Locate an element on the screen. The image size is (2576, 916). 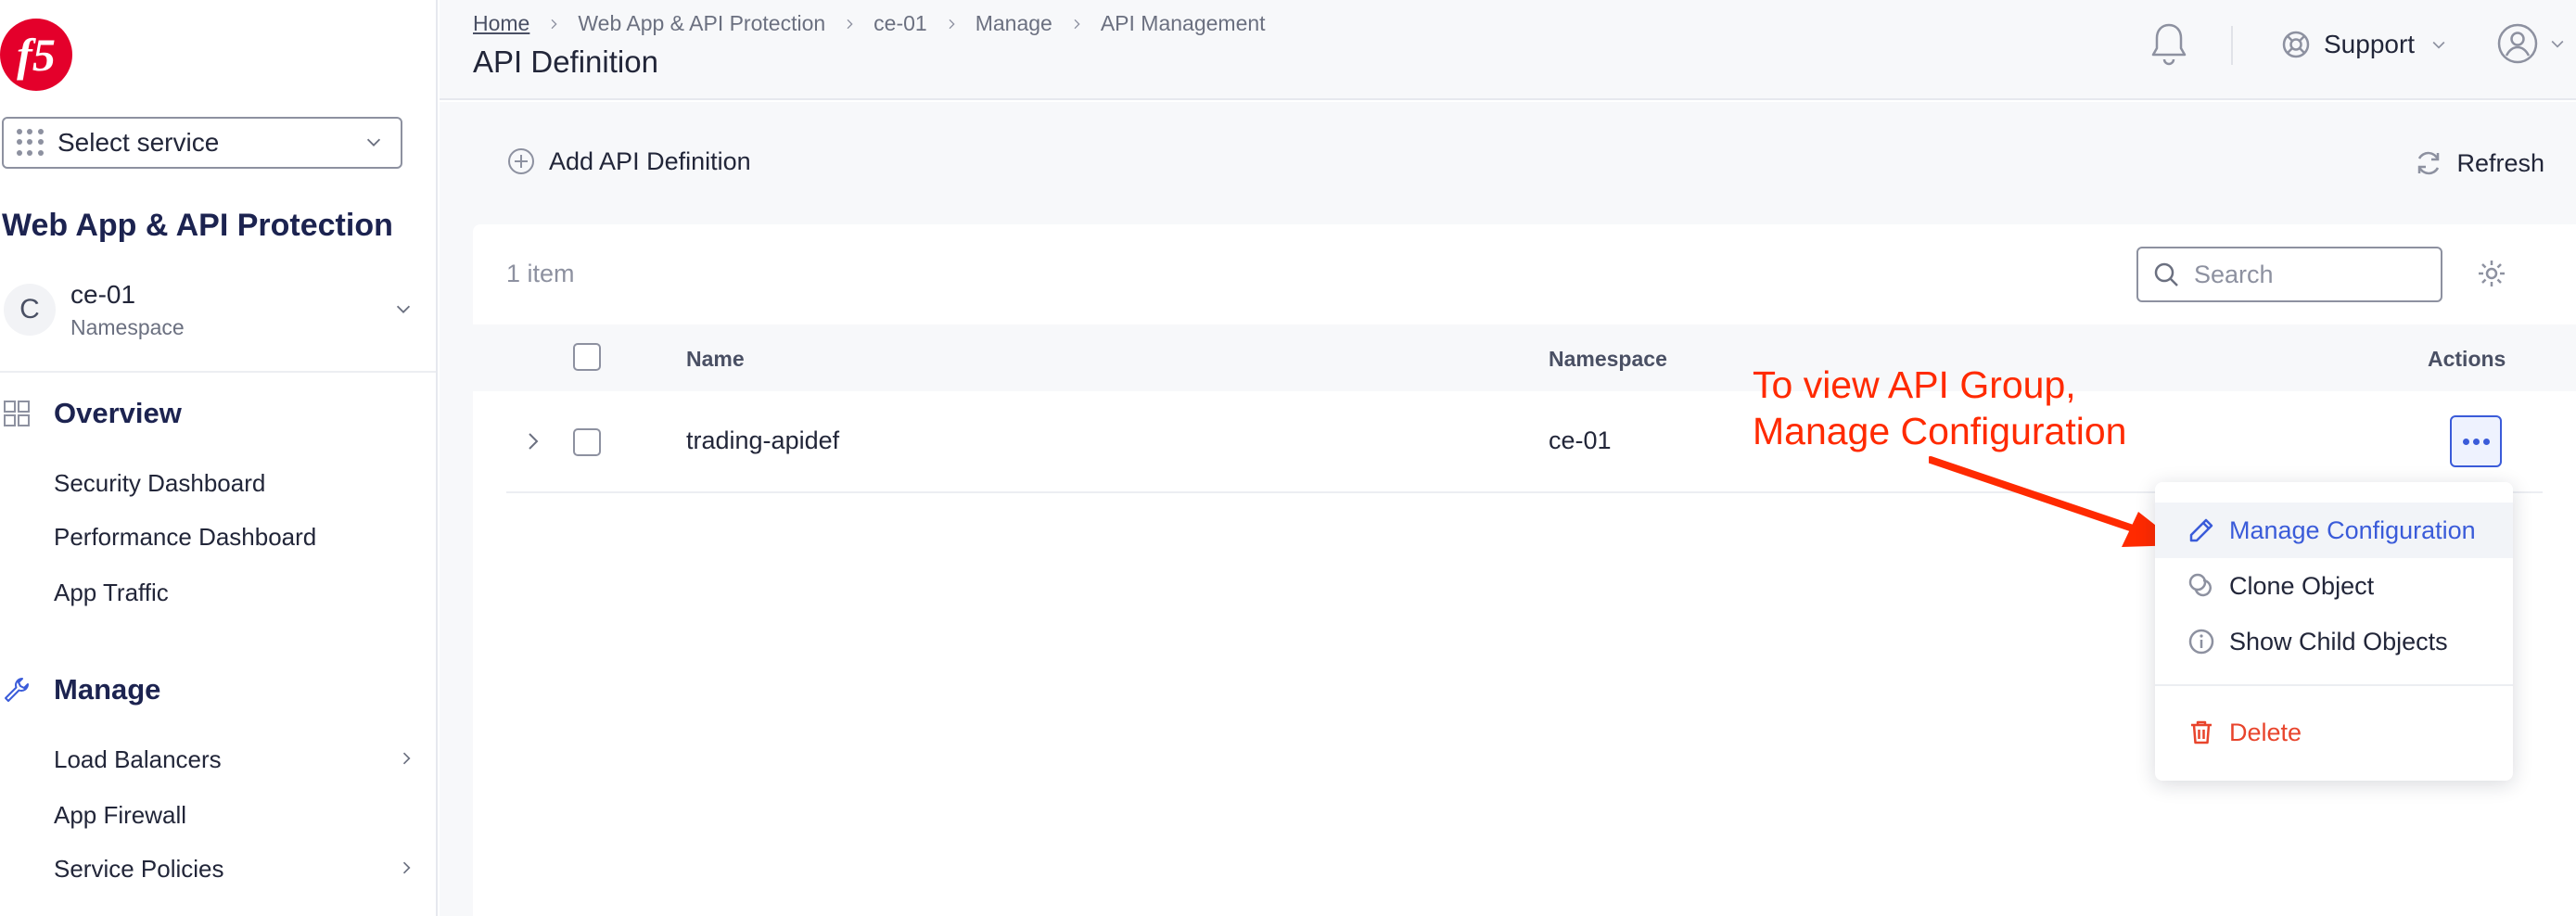
refresh-button: Refresh is located at coordinates (2479, 163).